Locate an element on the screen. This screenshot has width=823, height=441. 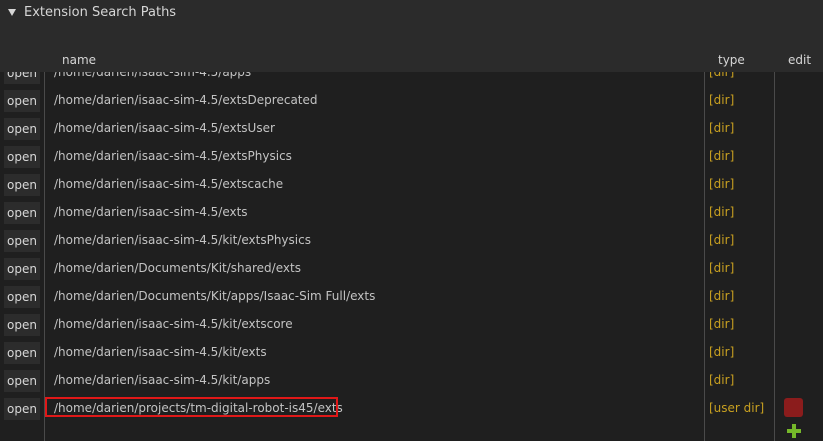
path-text: /home/darien/isaac-sim-4.5/extscache is located at coordinates (169, 184).